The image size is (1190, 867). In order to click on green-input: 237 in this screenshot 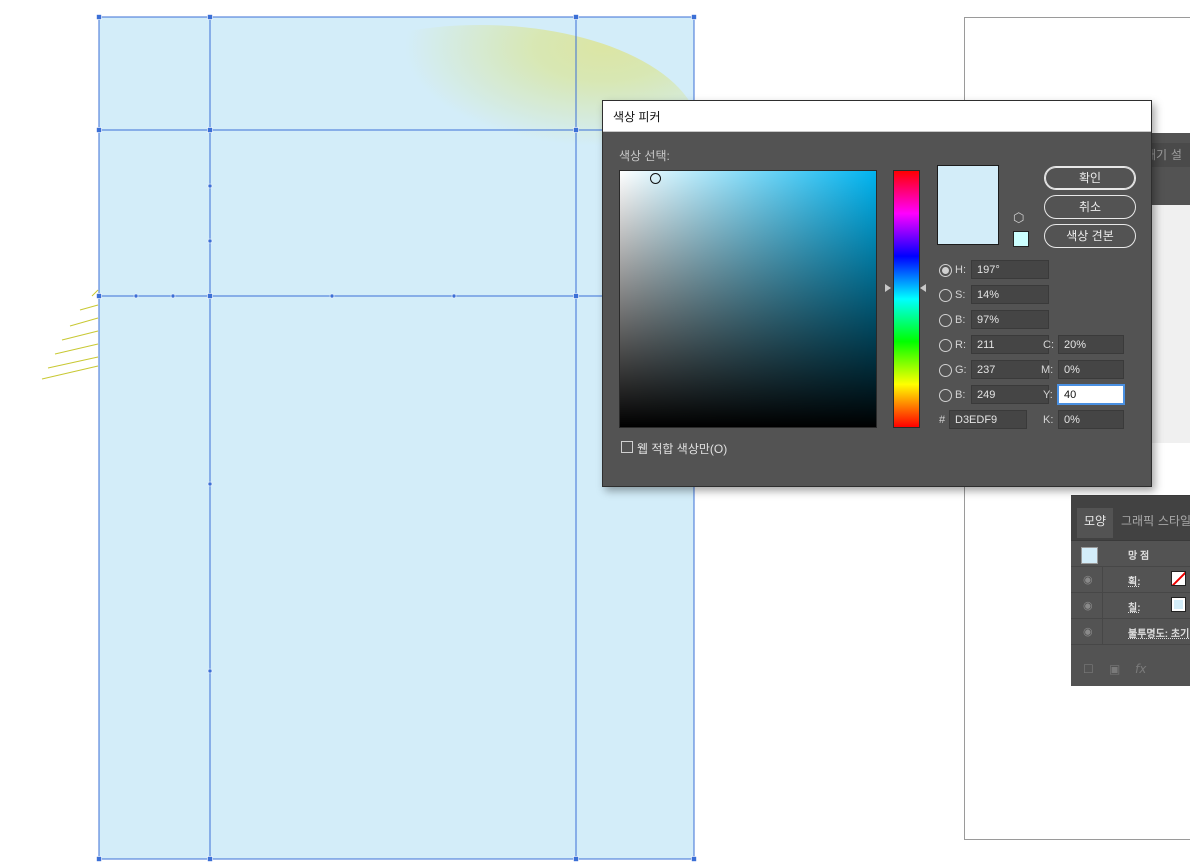, I will do `click(1010, 369)`.